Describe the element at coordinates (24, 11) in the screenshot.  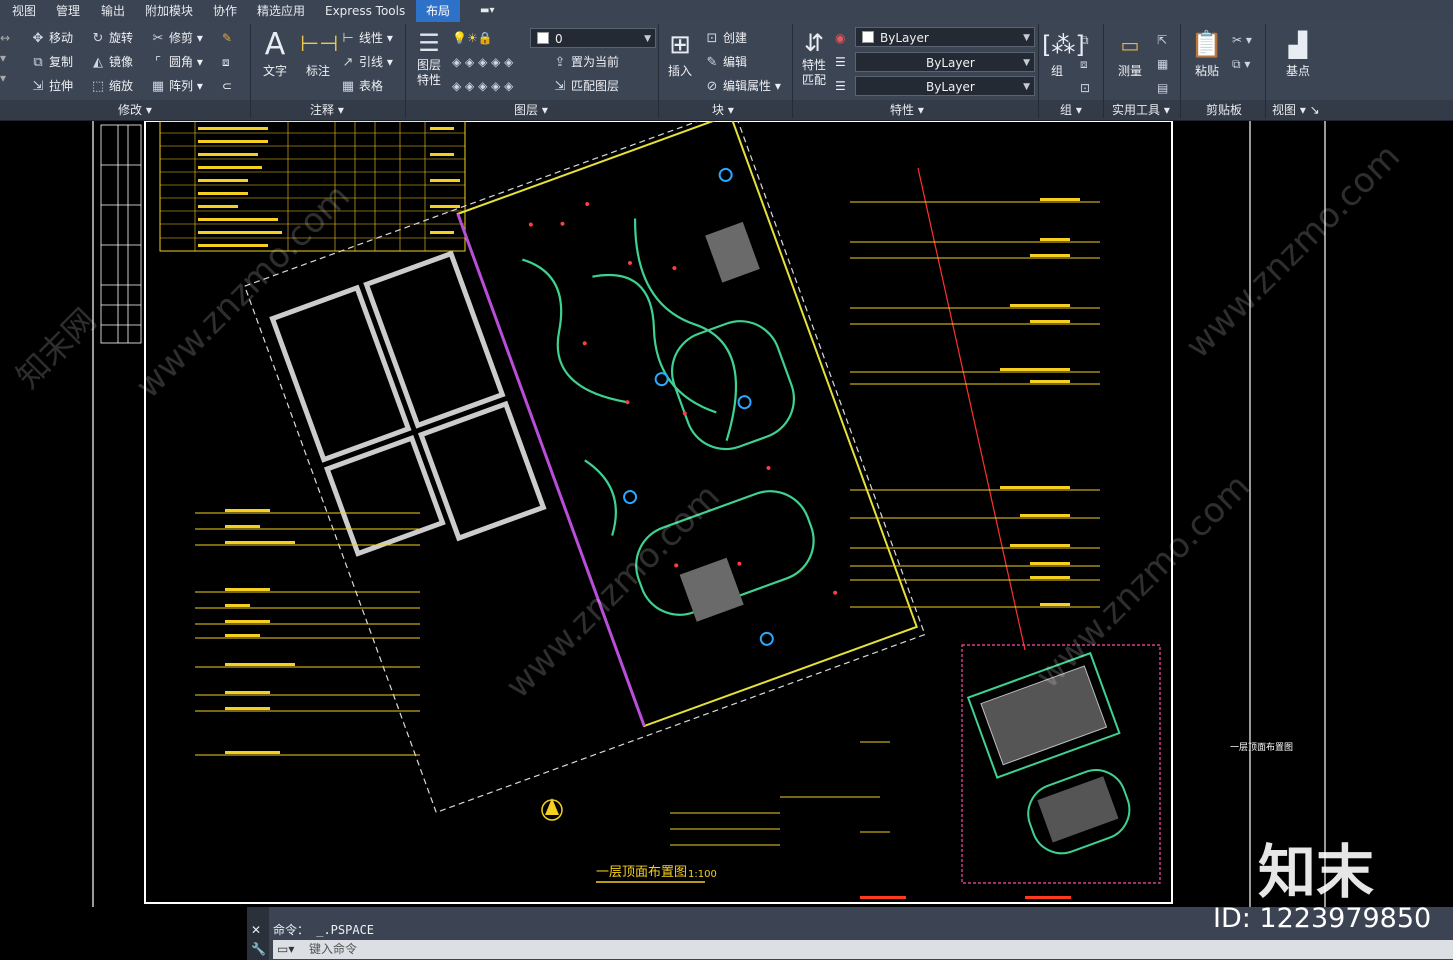
I see `tab-view: 视图` at that location.